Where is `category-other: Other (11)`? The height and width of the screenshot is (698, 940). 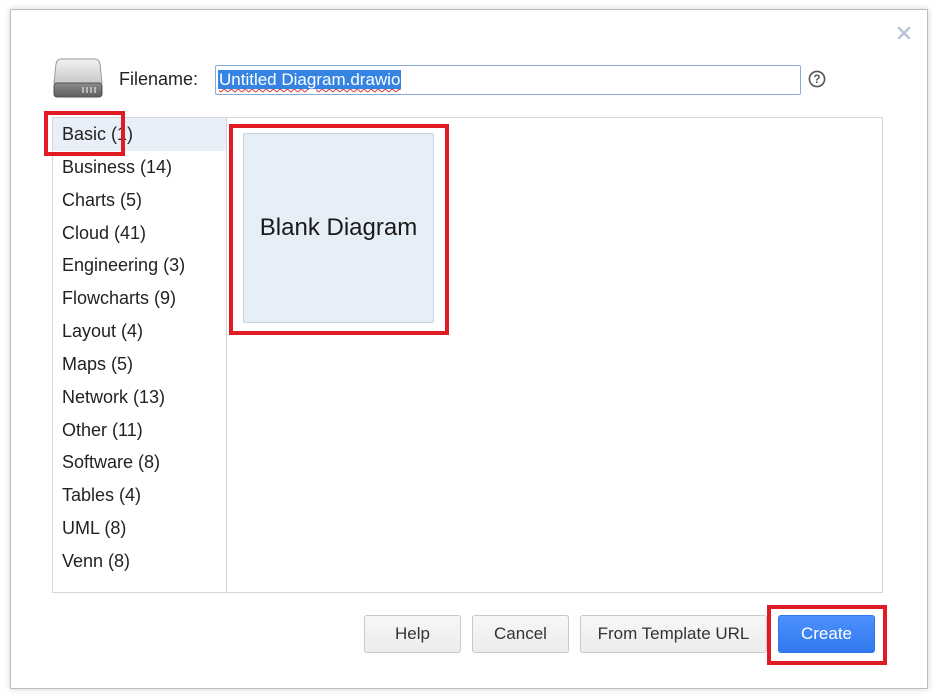 category-other: Other (11) is located at coordinates (139, 430).